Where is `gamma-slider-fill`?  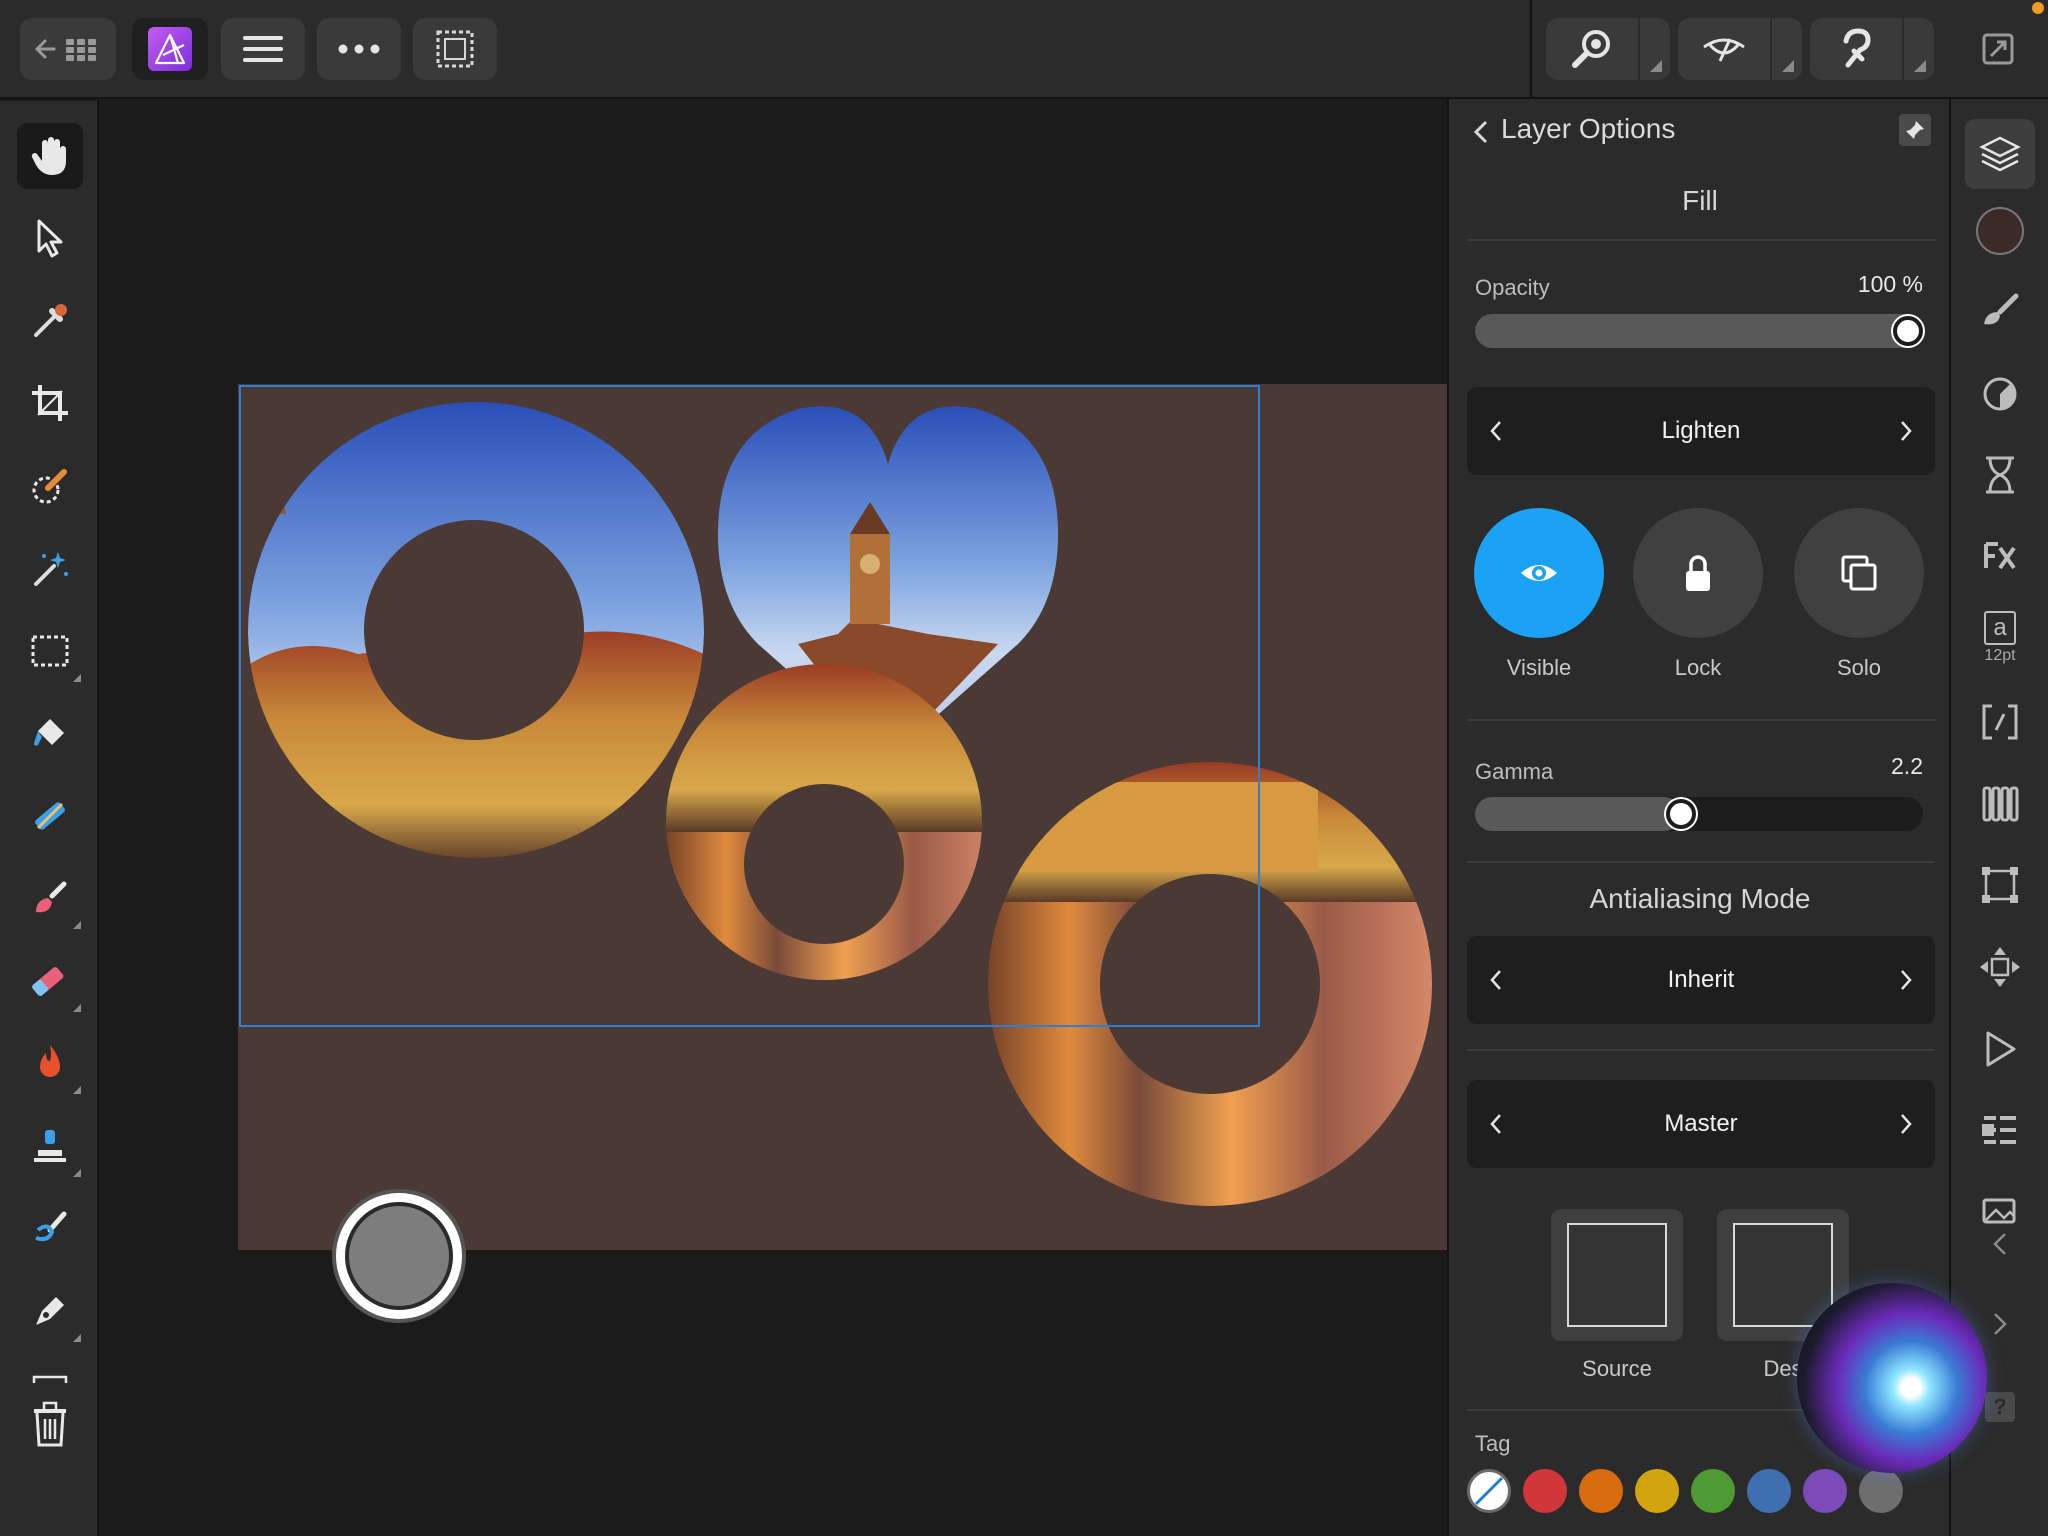
gamma-slider-fill is located at coordinates (1578, 814).